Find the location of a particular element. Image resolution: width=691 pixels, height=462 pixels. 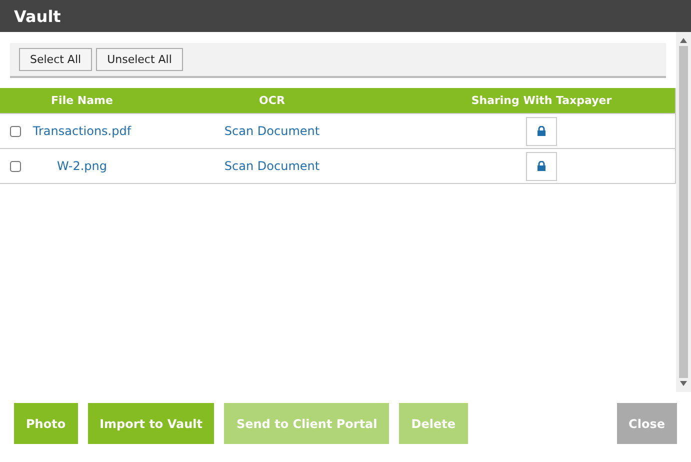

file-link: Transactions.pdf is located at coordinates (82, 131).